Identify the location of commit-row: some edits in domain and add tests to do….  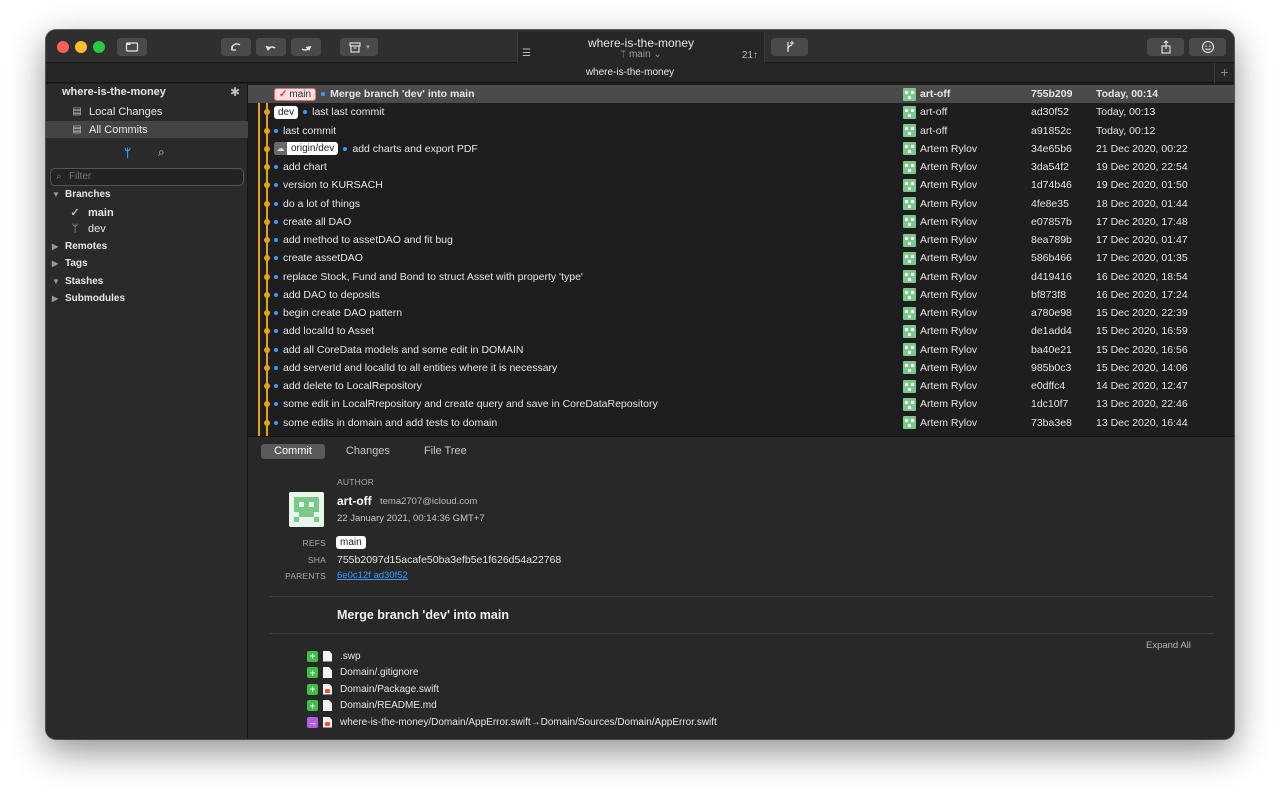
(741, 423).